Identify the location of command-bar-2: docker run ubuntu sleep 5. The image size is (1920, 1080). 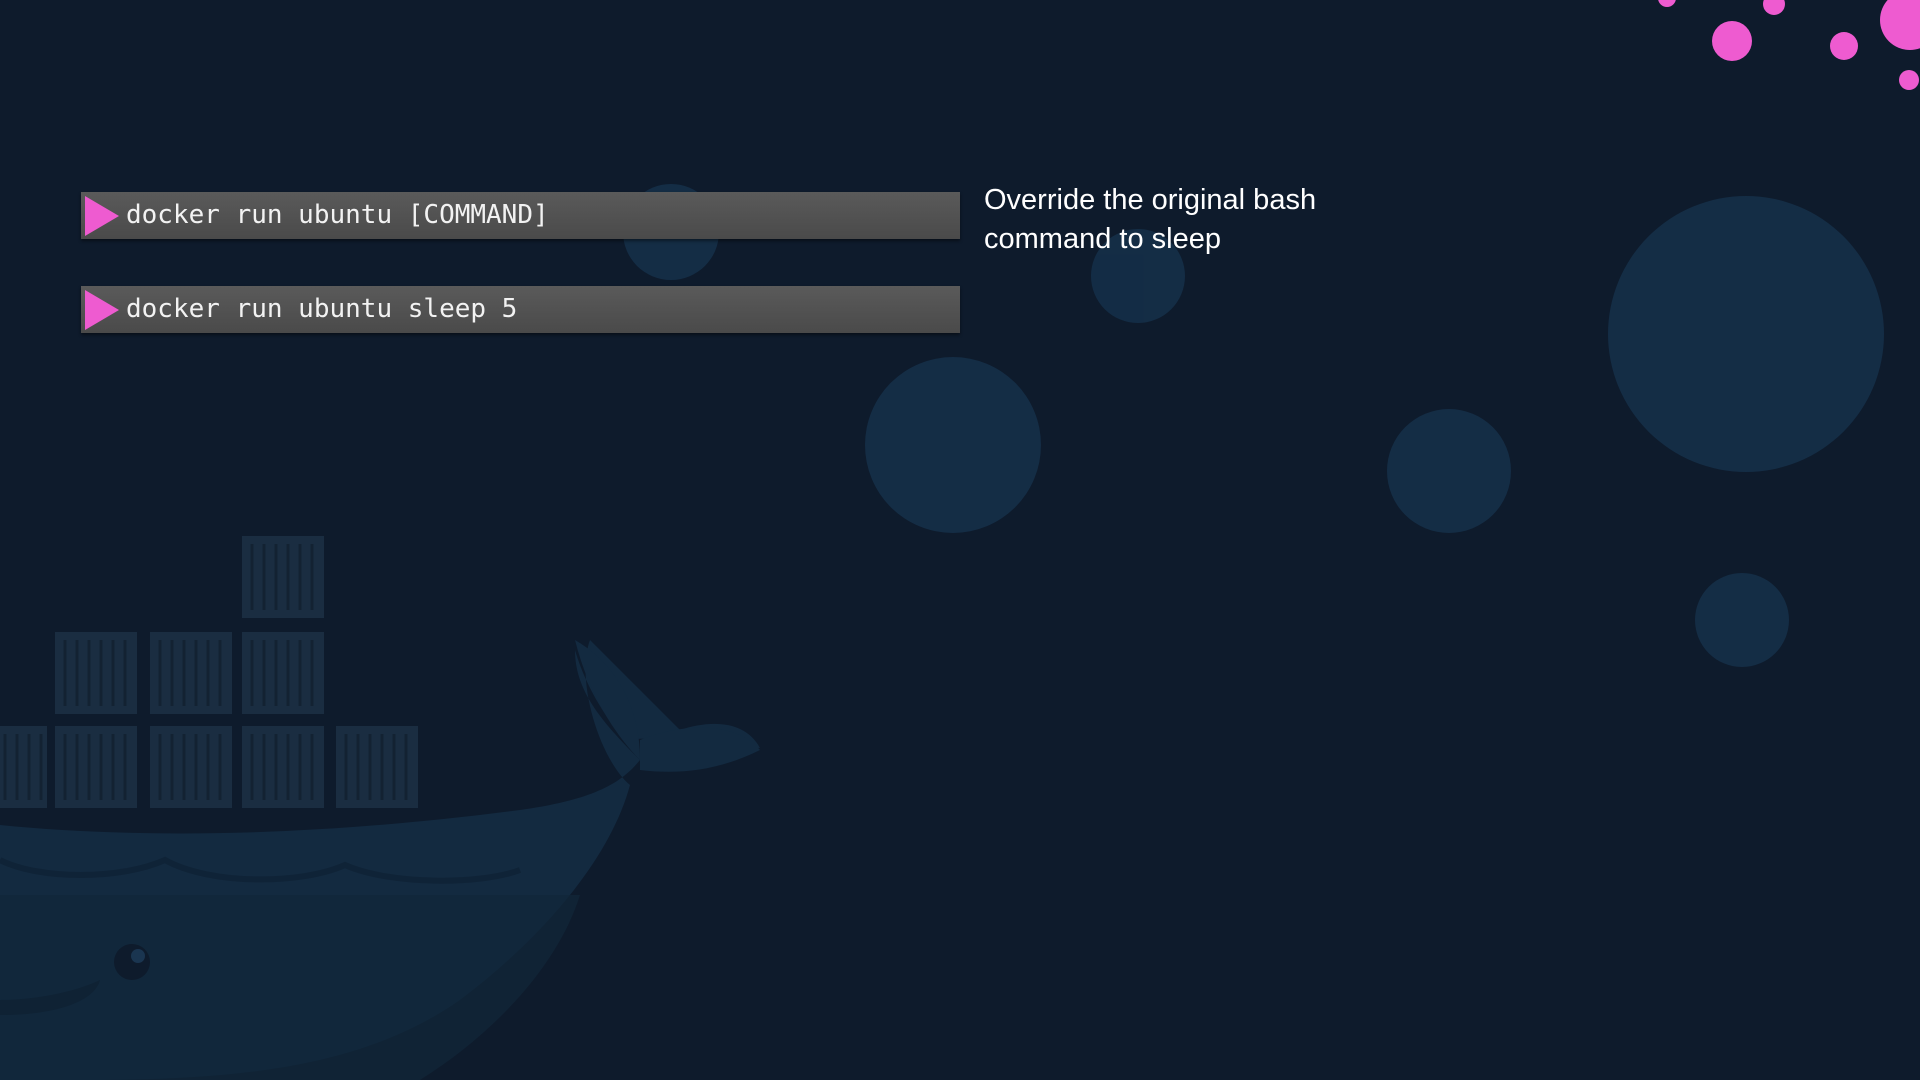
(520, 309).